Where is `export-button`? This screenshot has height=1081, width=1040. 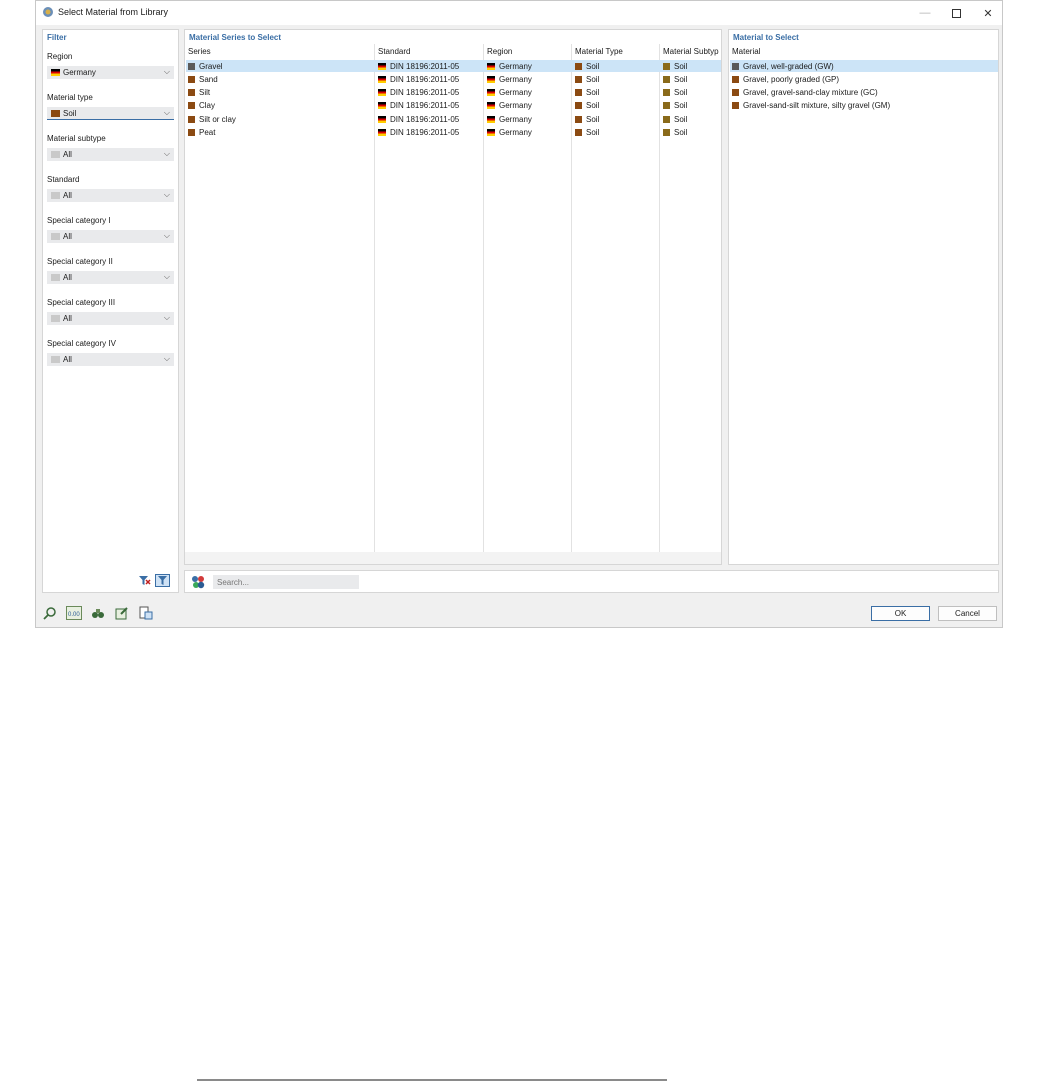
export-button is located at coordinates (146, 612).